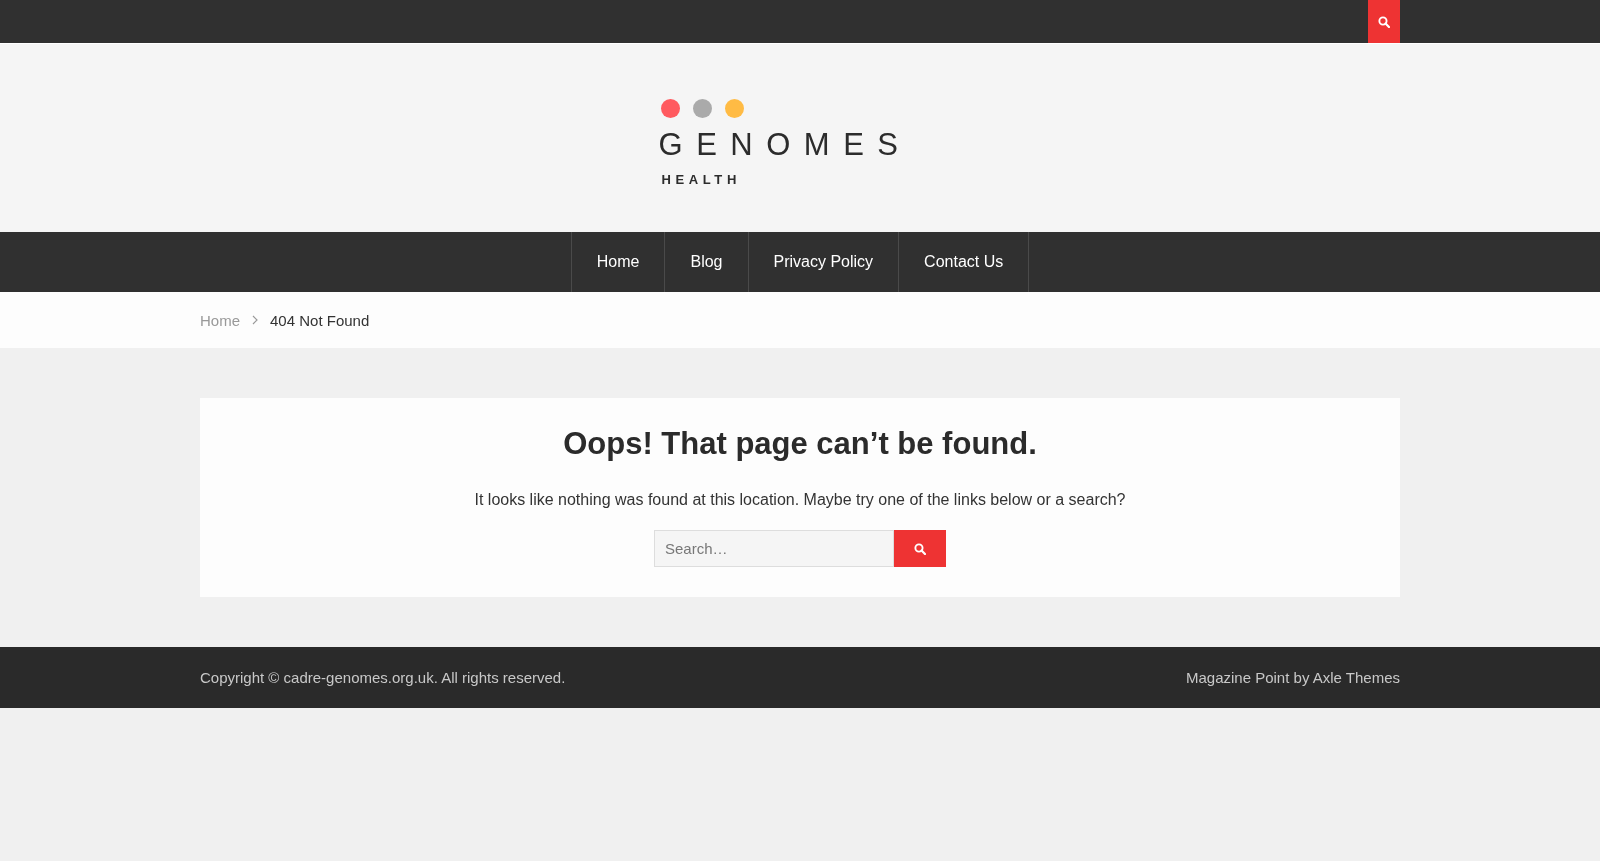  Describe the element at coordinates (800, 444) in the screenshot. I see `page-title: Oops! That page can’t be found.` at that location.